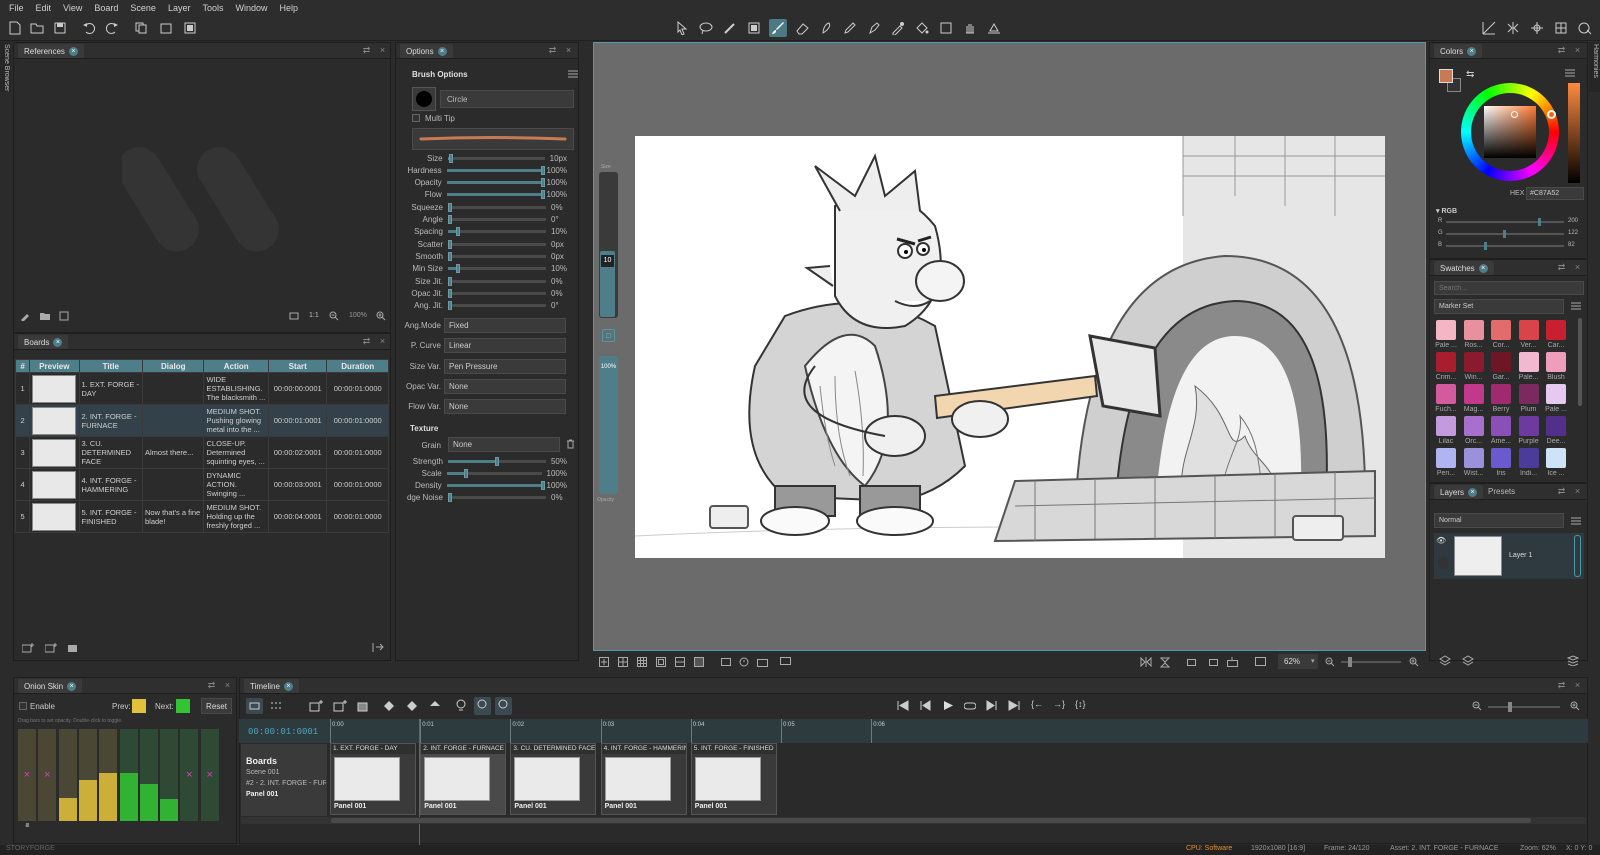 The image size is (1600, 855). I want to click on add-layer-group-icon, so click(1468, 660).